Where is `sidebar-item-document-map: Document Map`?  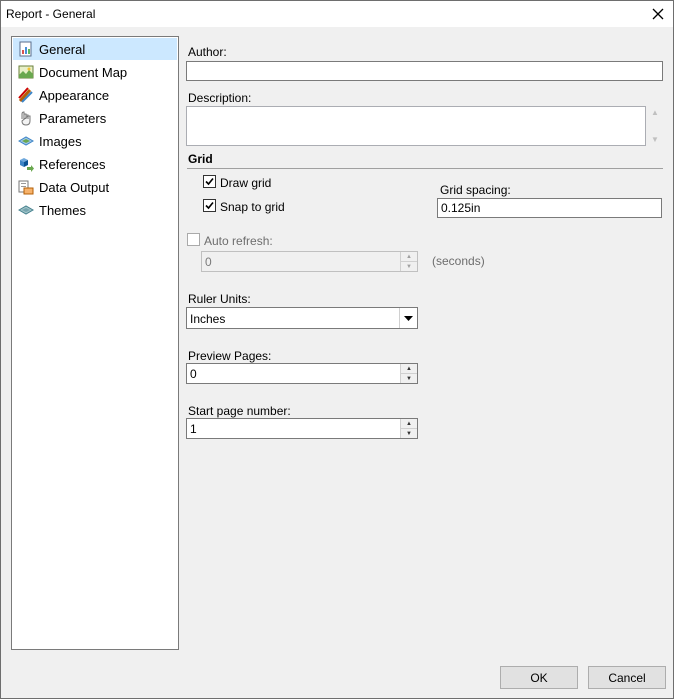
sidebar-item-document-map: Document Map is located at coordinates (95, 72).